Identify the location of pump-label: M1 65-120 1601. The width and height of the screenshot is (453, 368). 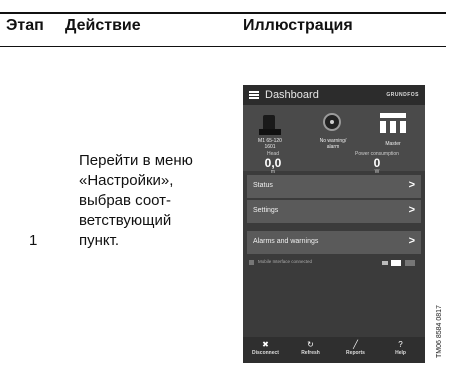
(270, 144).